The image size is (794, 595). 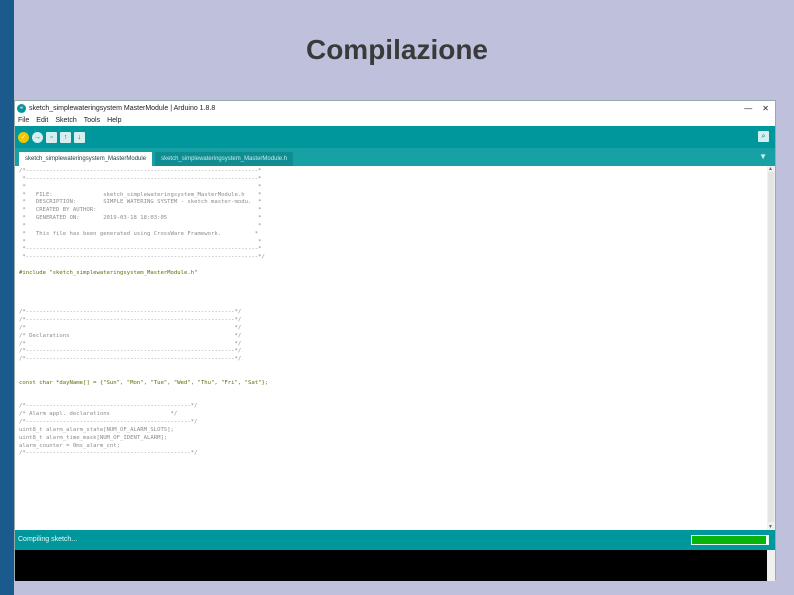 I want to click on toolbar: ✓ → ▫ ↑ ↓ ⌕, so click(x=395, y=137).